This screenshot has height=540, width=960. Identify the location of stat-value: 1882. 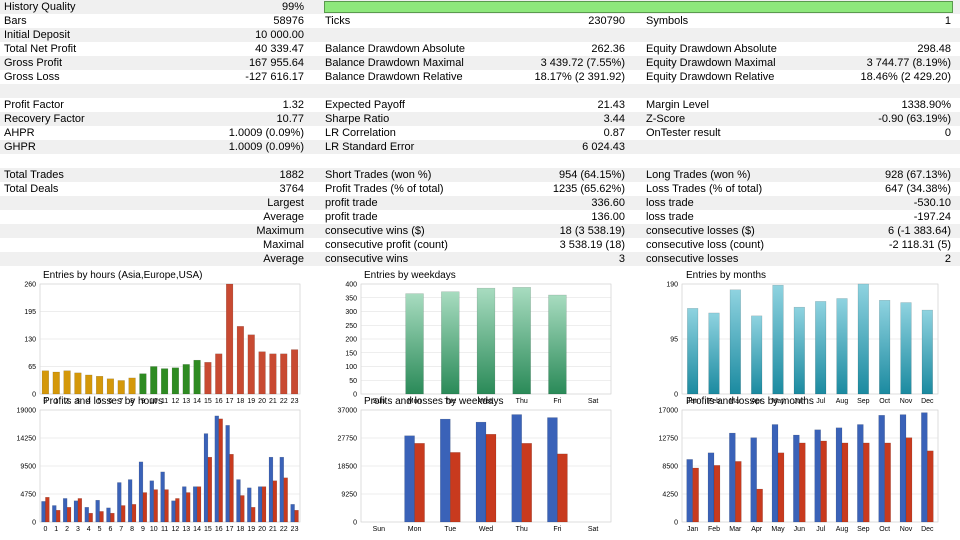
(291, 175).